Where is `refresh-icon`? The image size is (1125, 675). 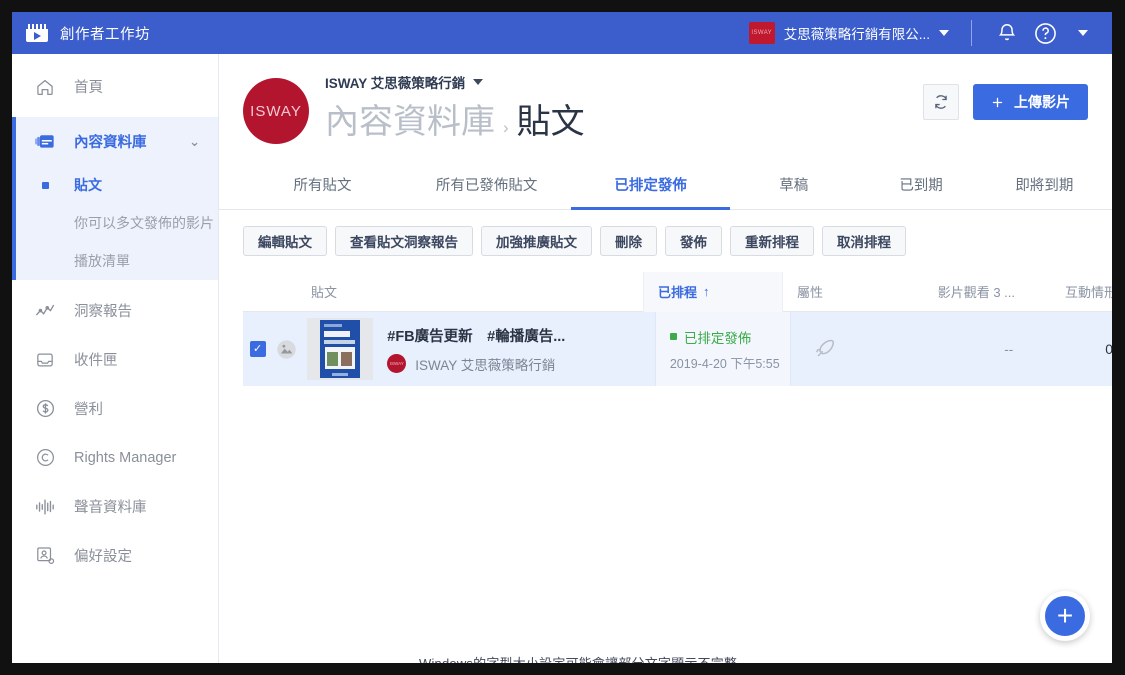 refresh-icon is located at coordinates (941, 102).